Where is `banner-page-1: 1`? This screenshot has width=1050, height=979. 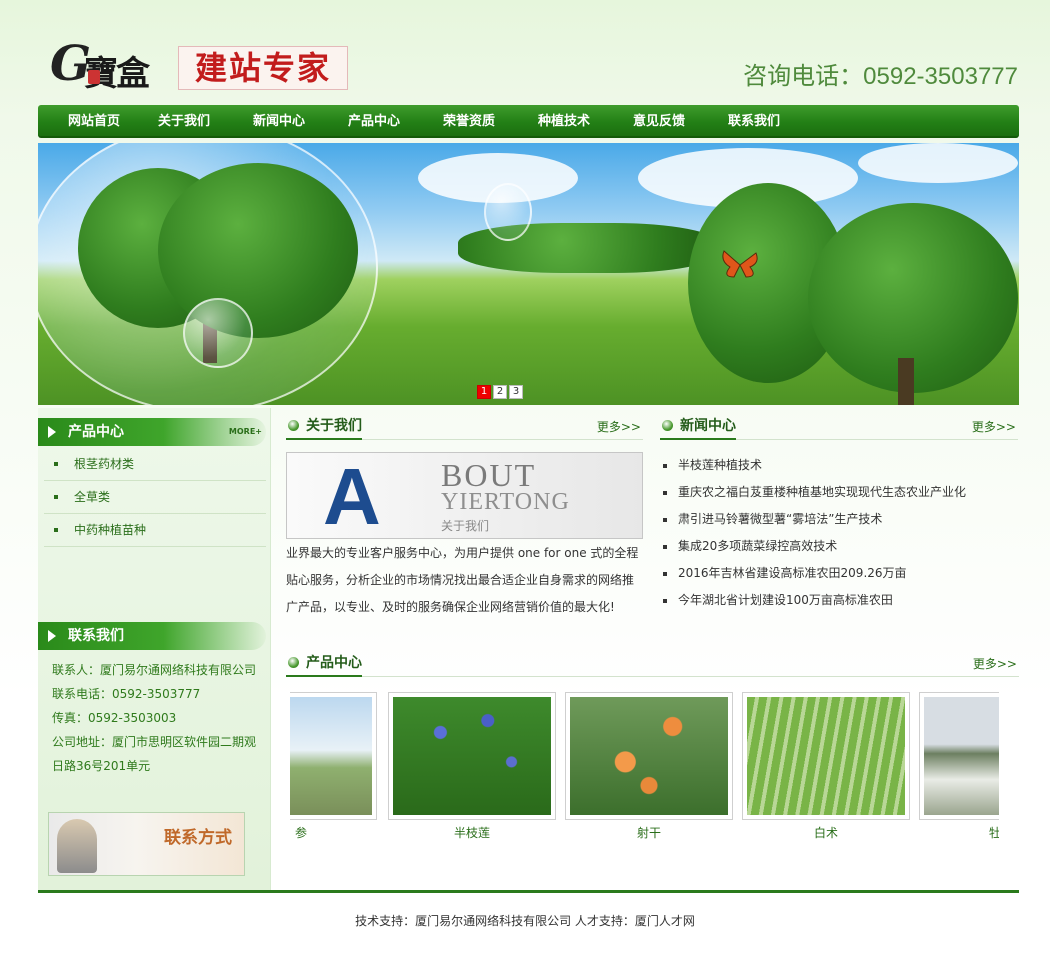 banner-page-1: 1 is located at coordinates (484, 392).